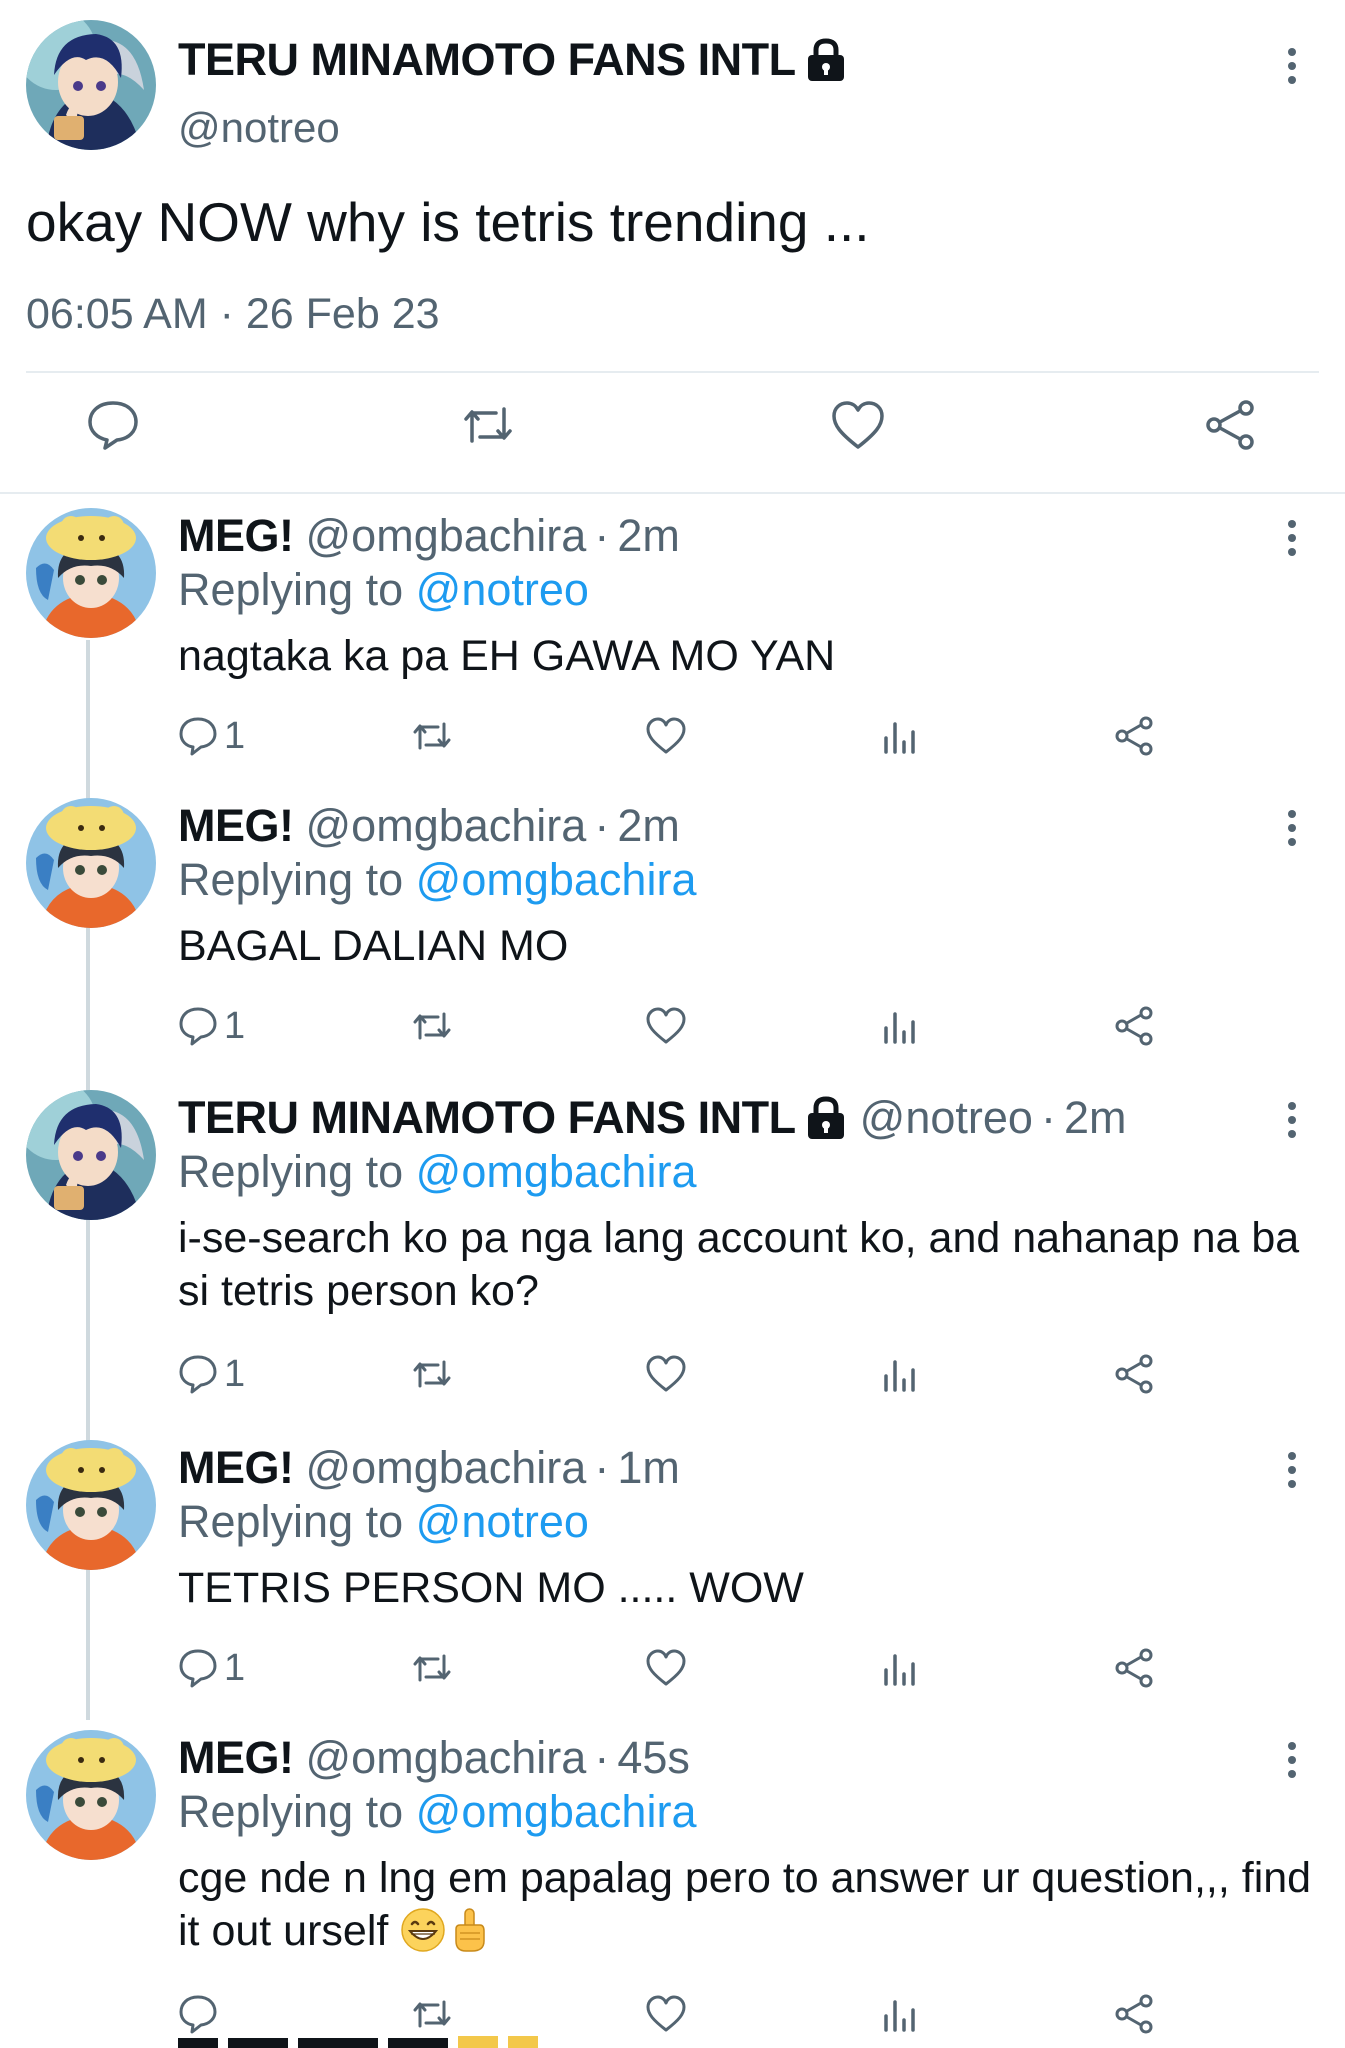  What do you see at coordinates (233, 314) in the screenshot?
I see `tweet-timestamp: 06:05 AM · 26 Feb 23` at bounding box center [233, 314].